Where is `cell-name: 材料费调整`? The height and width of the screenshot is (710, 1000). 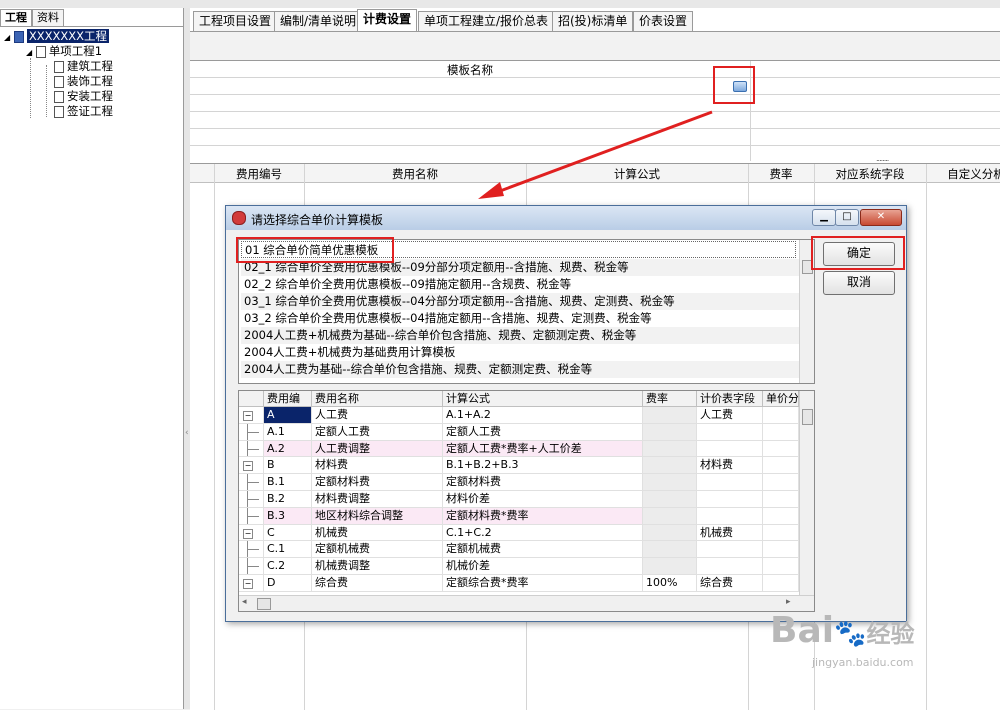
cell-name: 材料费调整 is located at coordinates (377, 499).